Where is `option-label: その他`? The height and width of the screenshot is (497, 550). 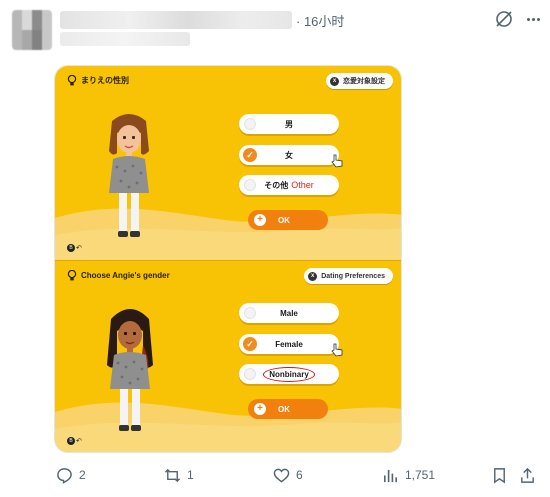
option-label: その他 is located at coordinates (276, 185).